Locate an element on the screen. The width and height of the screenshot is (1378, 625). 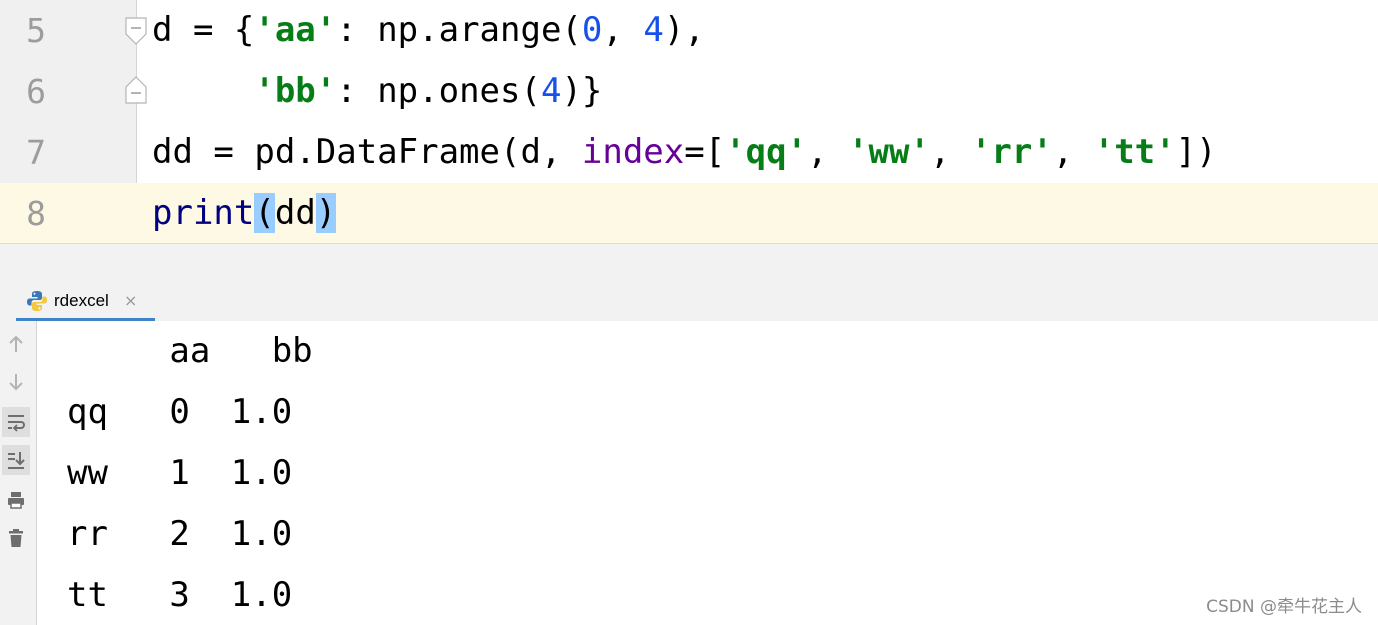
string-token: 'qq' is located at coordinates (766, 152).